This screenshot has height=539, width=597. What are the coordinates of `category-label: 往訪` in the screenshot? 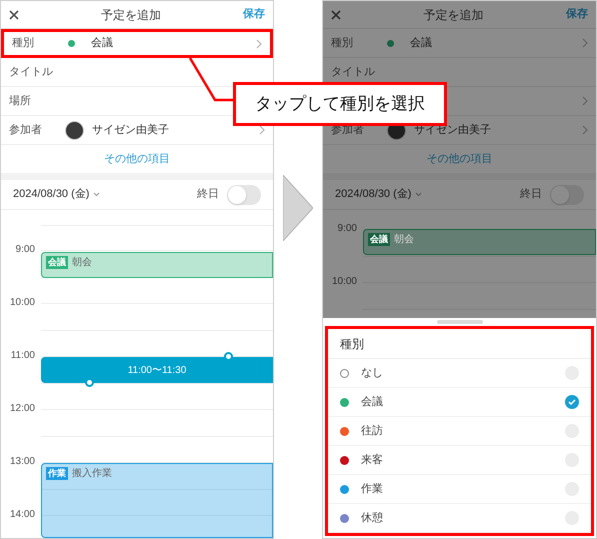 It's located at (372, 431).